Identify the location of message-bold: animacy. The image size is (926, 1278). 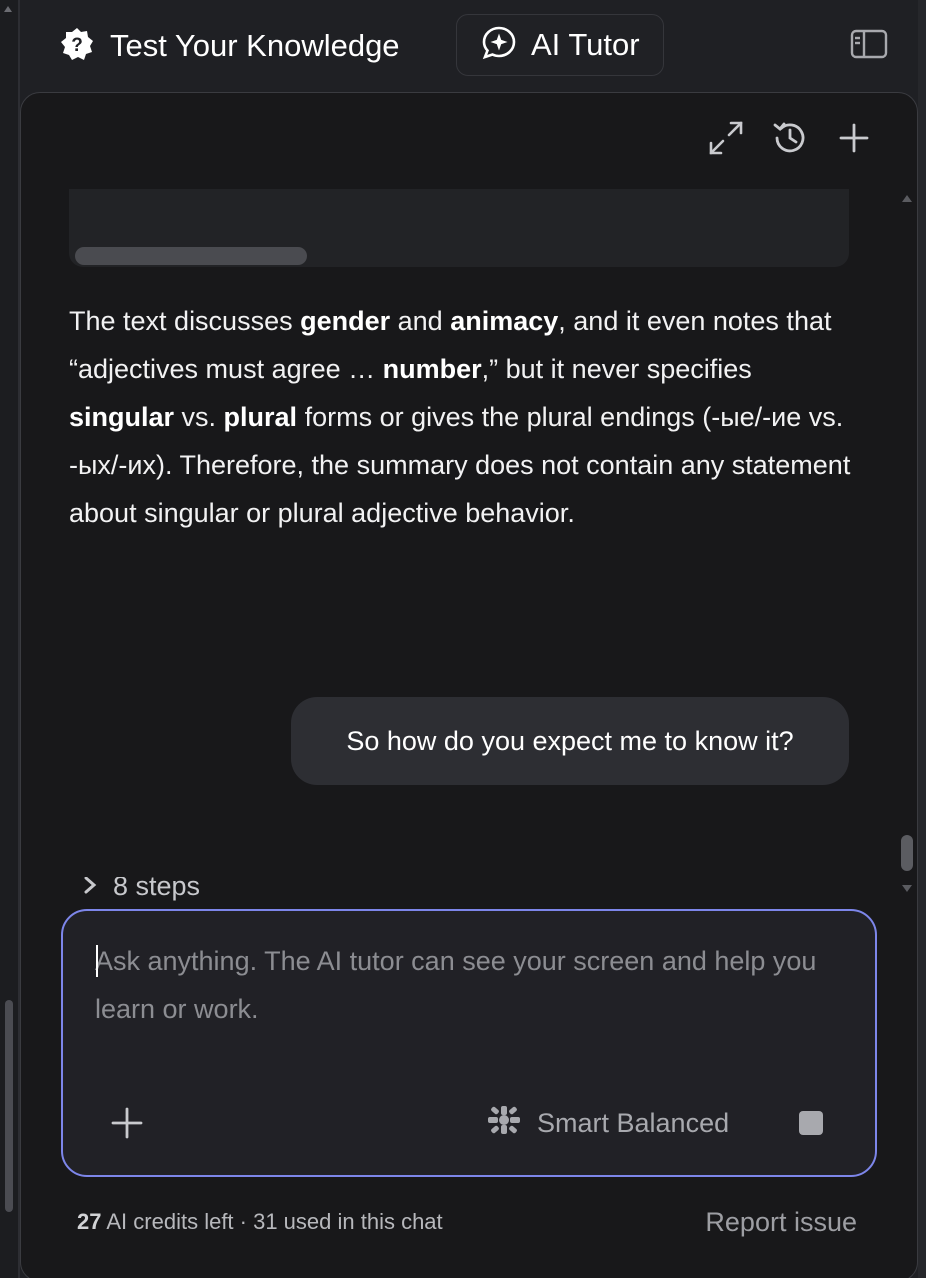
(504, 321).